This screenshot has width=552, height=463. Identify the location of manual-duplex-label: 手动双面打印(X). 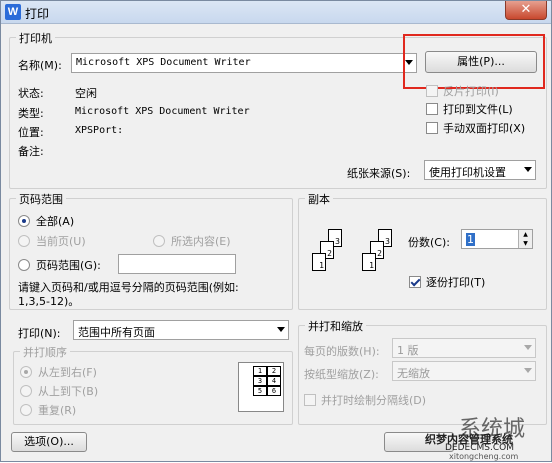
(484, 128).